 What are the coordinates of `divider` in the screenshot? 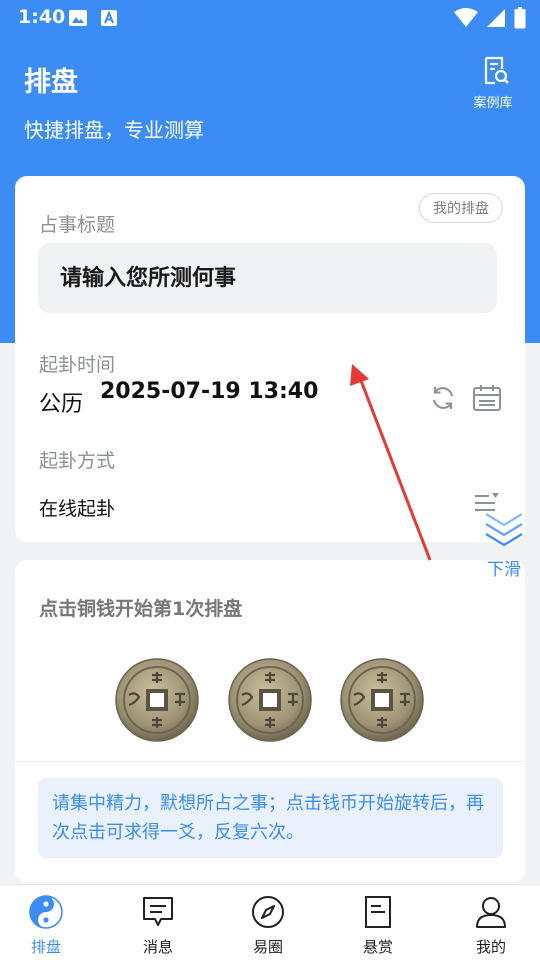 It's located at (270, 761).